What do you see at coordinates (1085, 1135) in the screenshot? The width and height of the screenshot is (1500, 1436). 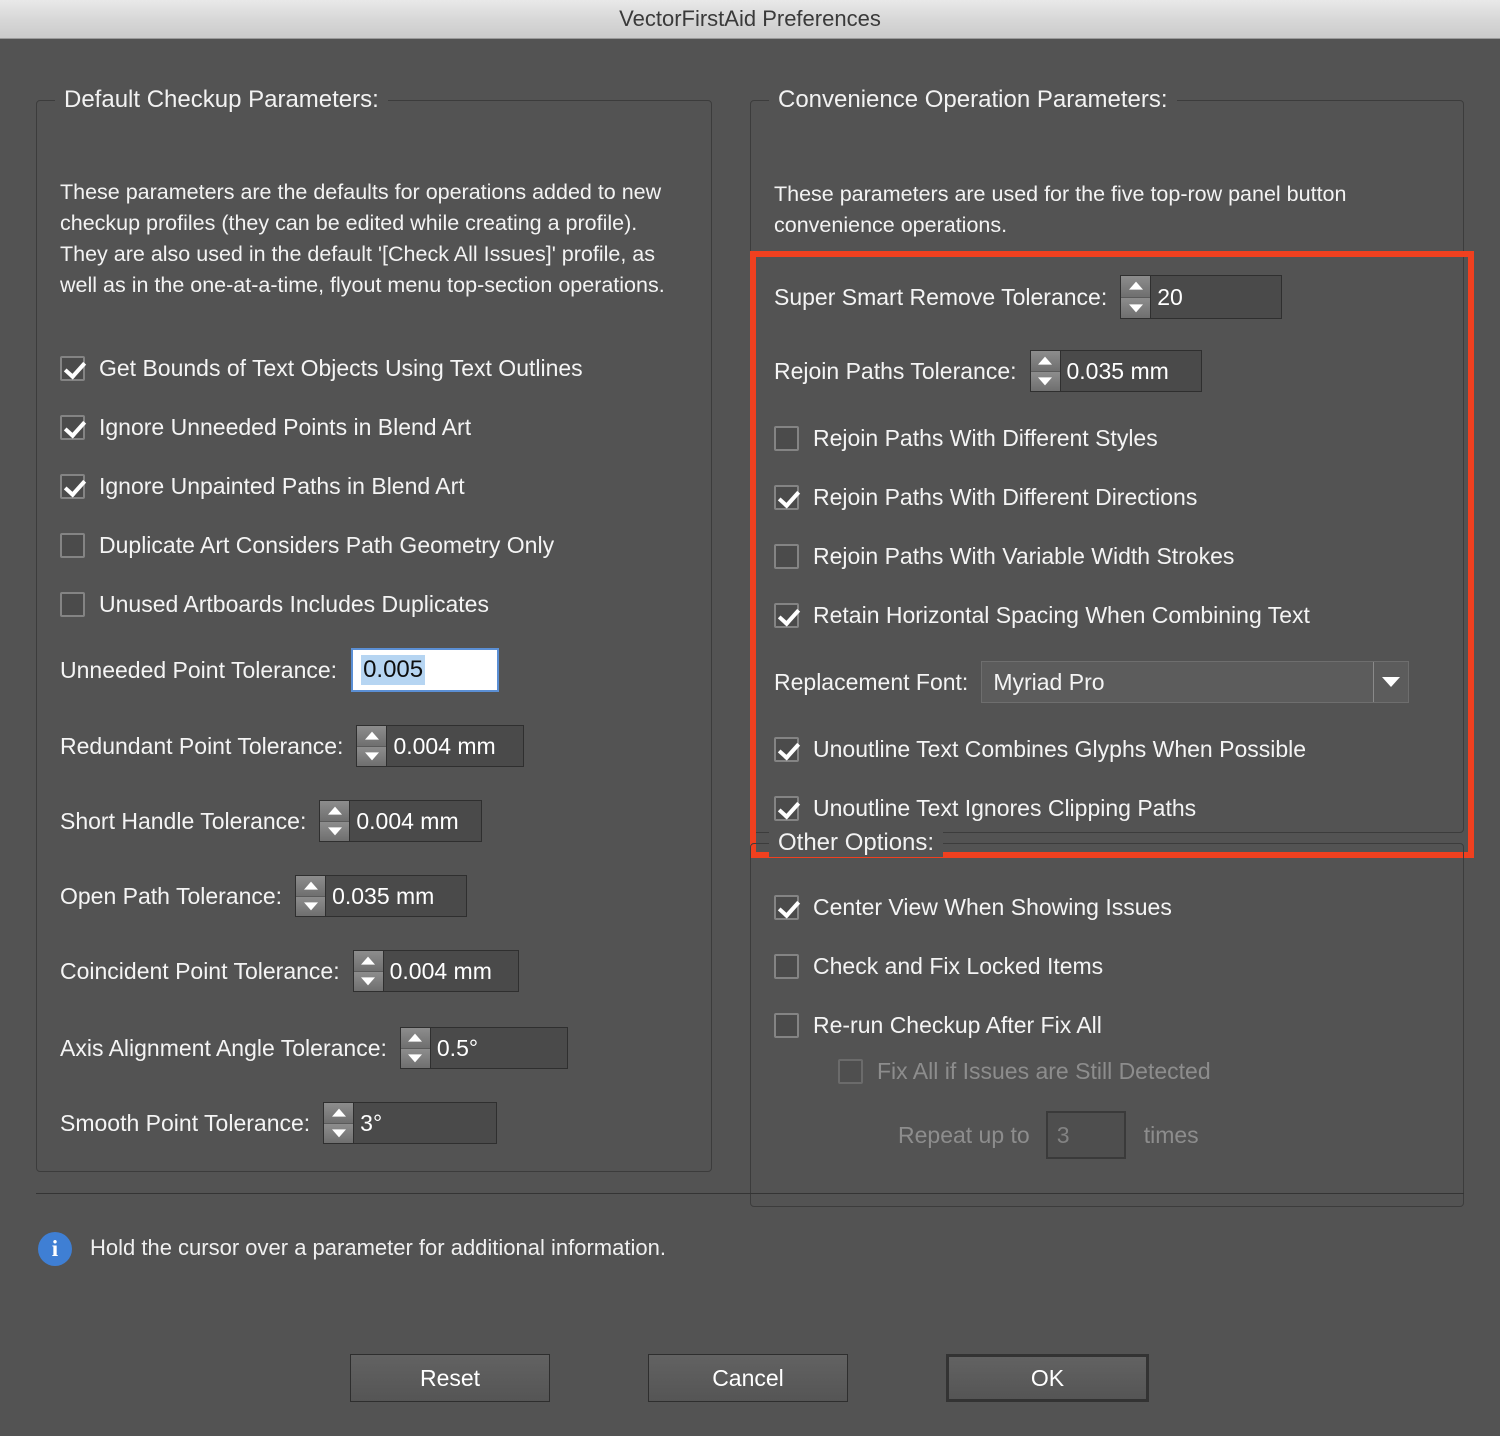 I see `repeat-count-input: 3` at bounding box center [1085, 1135].